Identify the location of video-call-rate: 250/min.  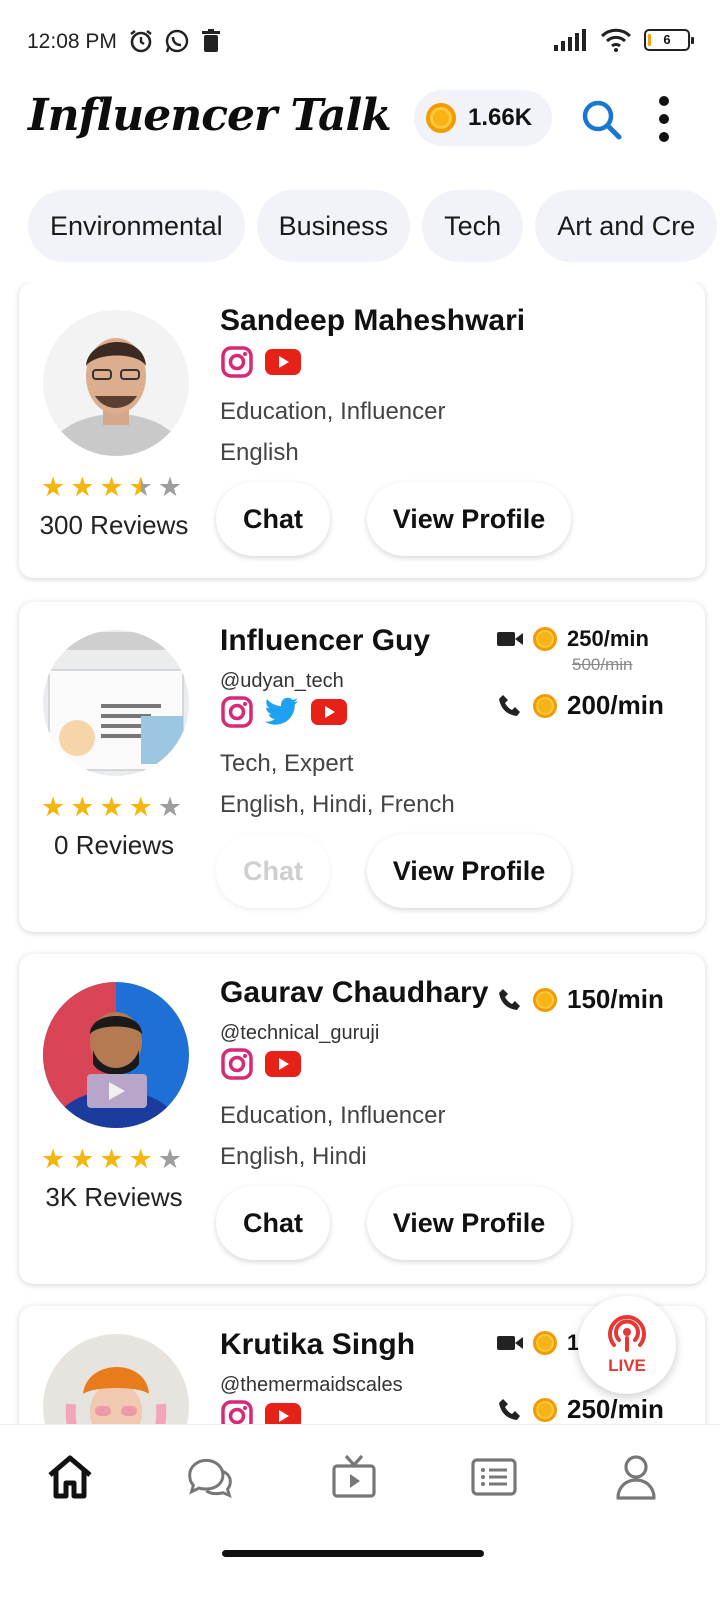
(573, 639).